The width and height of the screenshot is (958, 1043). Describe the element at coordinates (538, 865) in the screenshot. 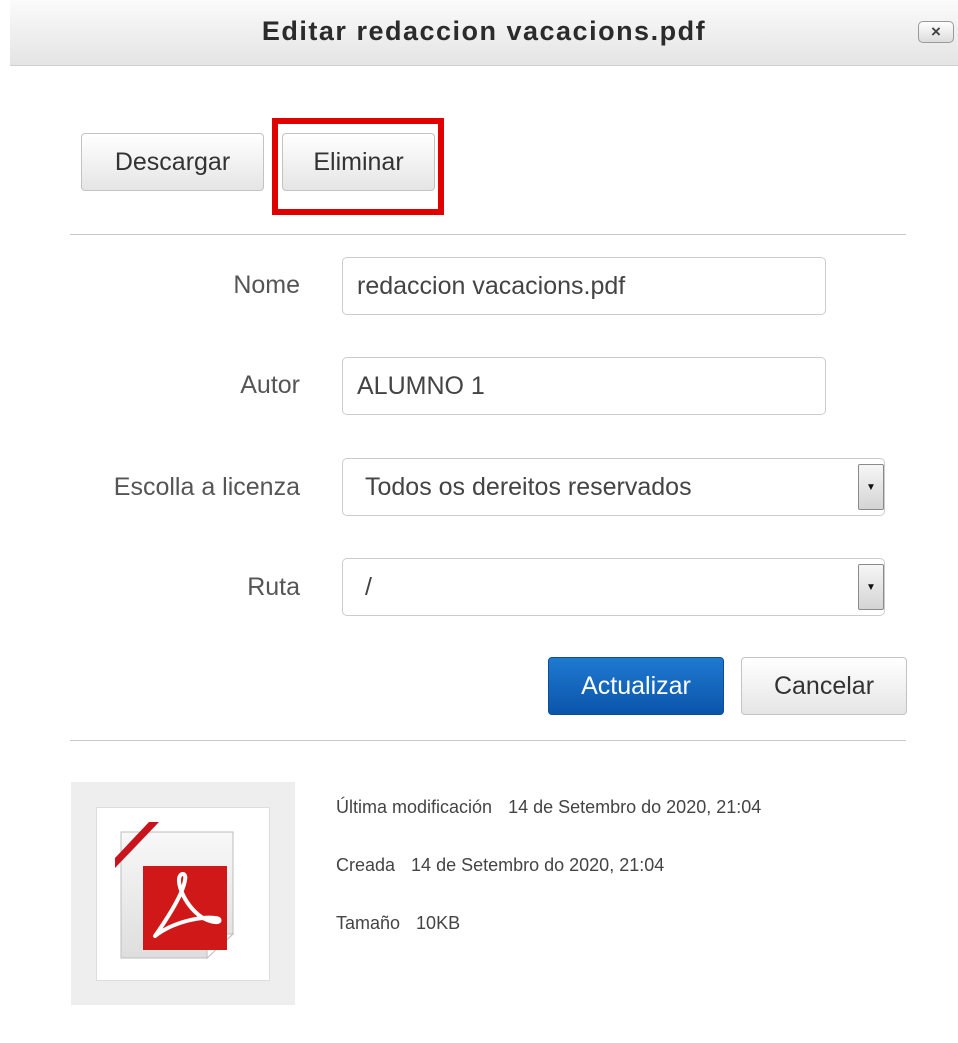

I see `created-value: 14 de Setembro do 2020, 21:04` at that location.